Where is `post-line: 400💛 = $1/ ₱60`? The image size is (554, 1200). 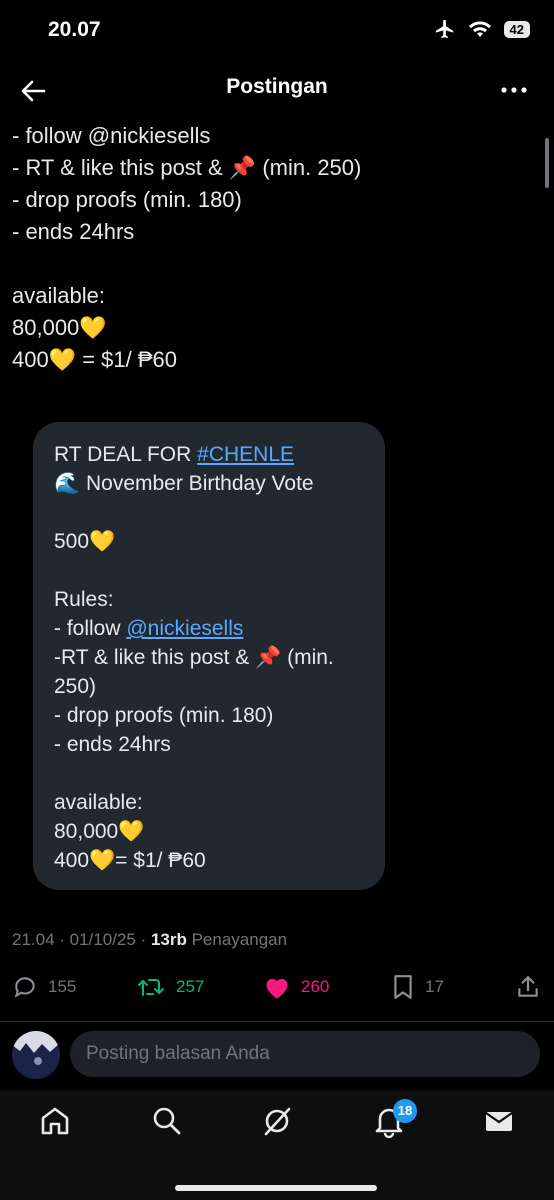
post-line: 400💛 = $1/ ₱60 is located at coordinates (95, 359).